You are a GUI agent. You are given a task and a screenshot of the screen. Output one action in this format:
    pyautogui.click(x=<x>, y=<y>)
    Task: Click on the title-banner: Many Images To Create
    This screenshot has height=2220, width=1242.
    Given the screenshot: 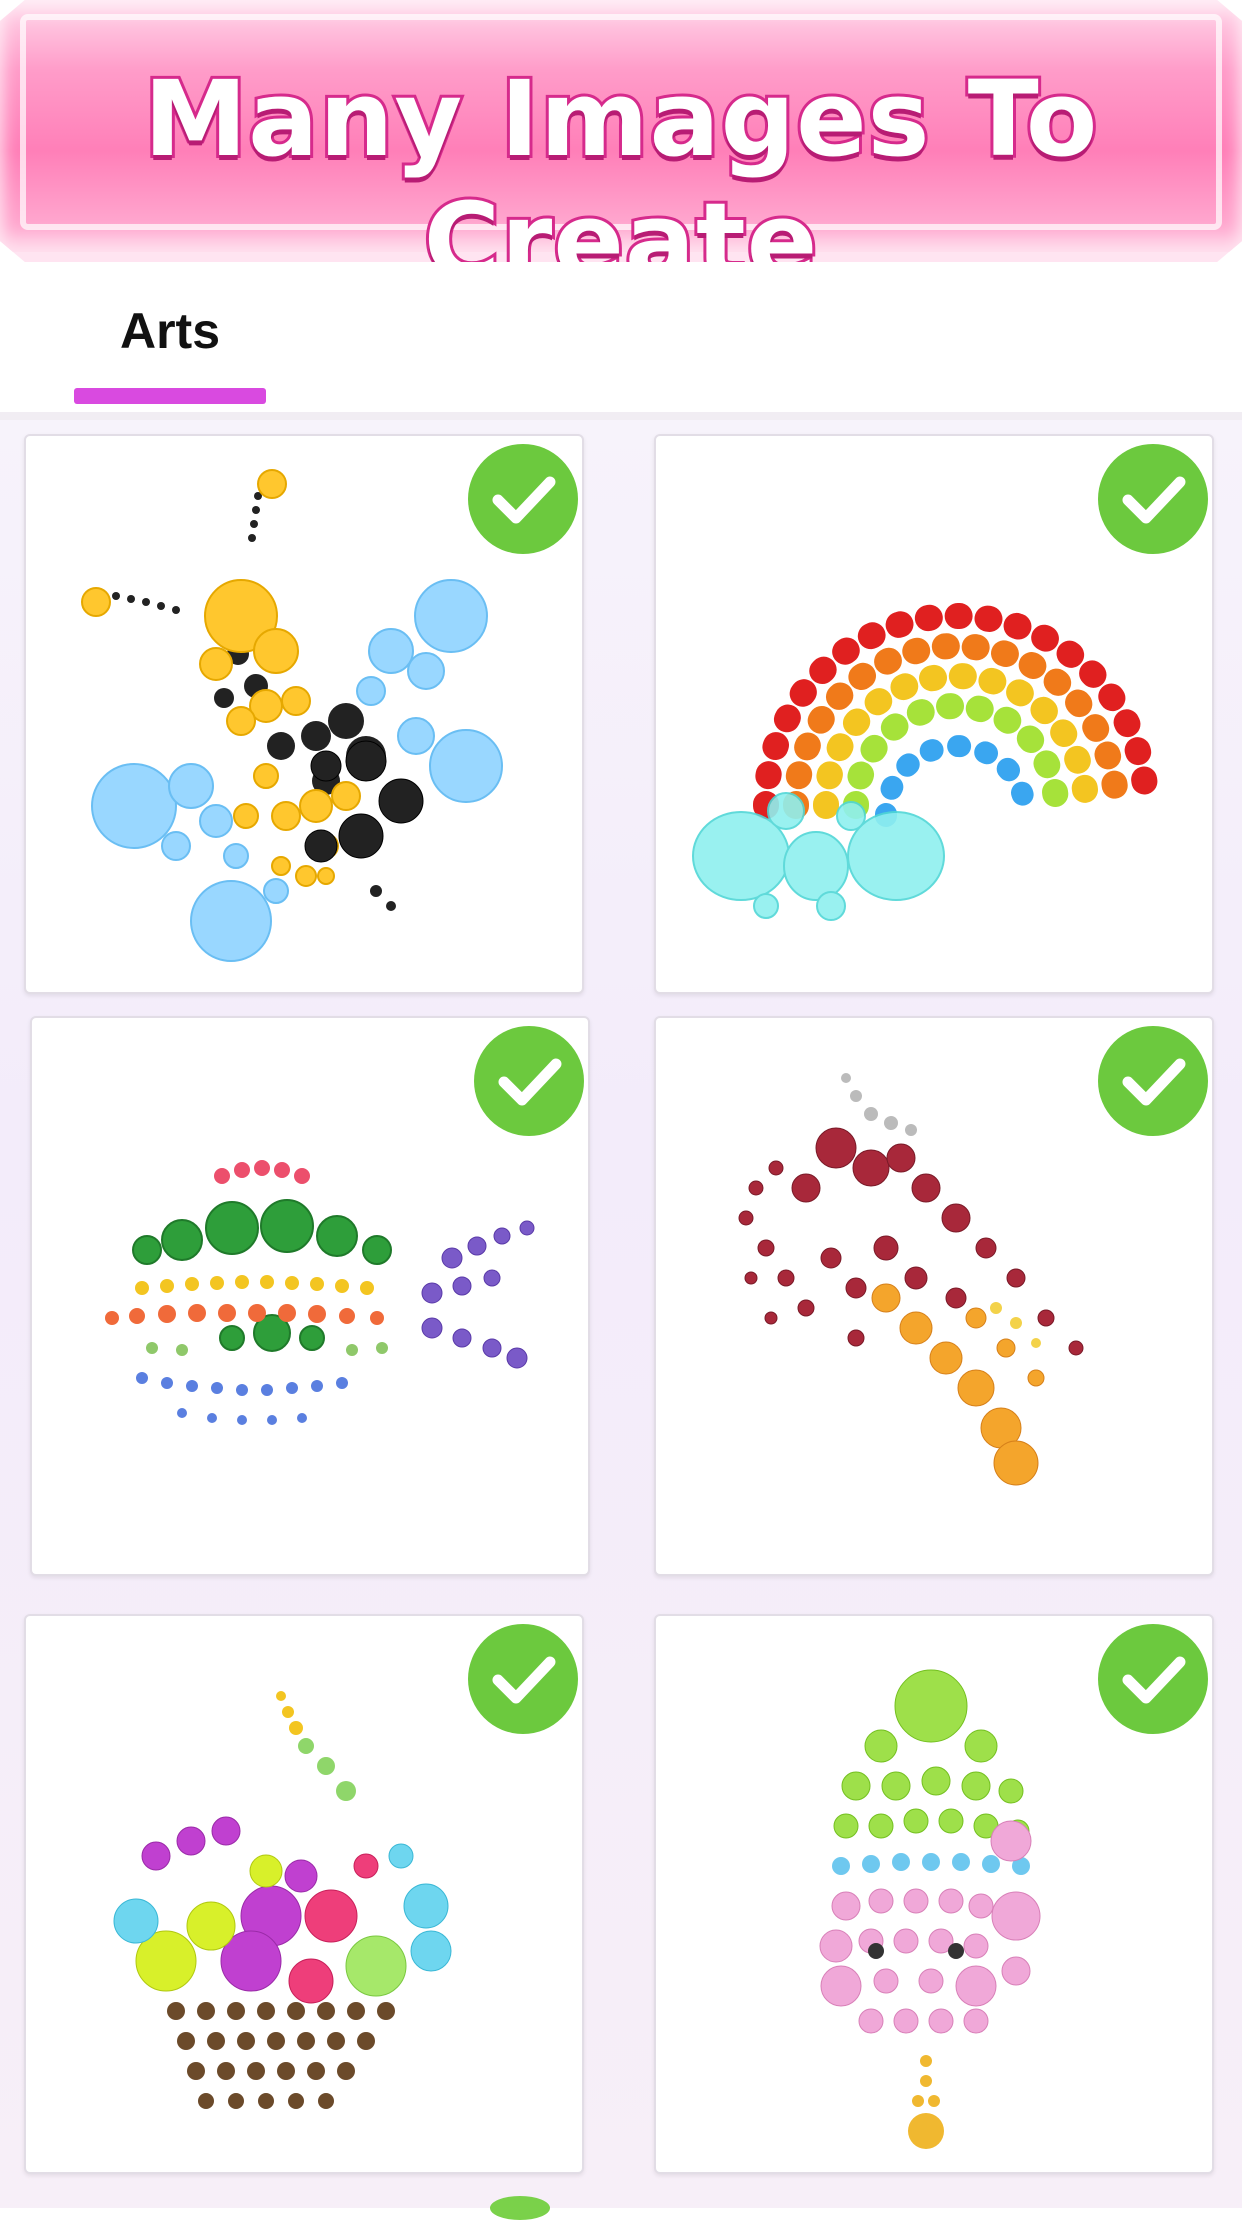 What is the action you would take?
    pyautogui.click(x=621, y=131)
    